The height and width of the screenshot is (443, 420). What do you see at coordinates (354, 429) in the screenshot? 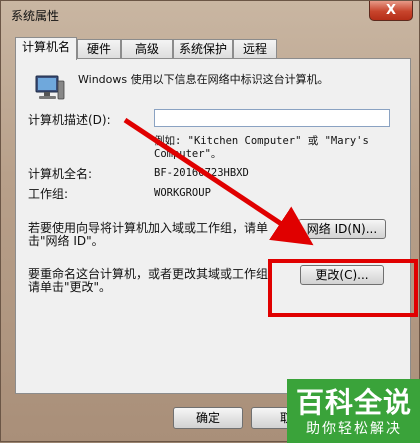
I see `watermark-subtitle: 助你轻松解决` at bounding box center [354, 429].